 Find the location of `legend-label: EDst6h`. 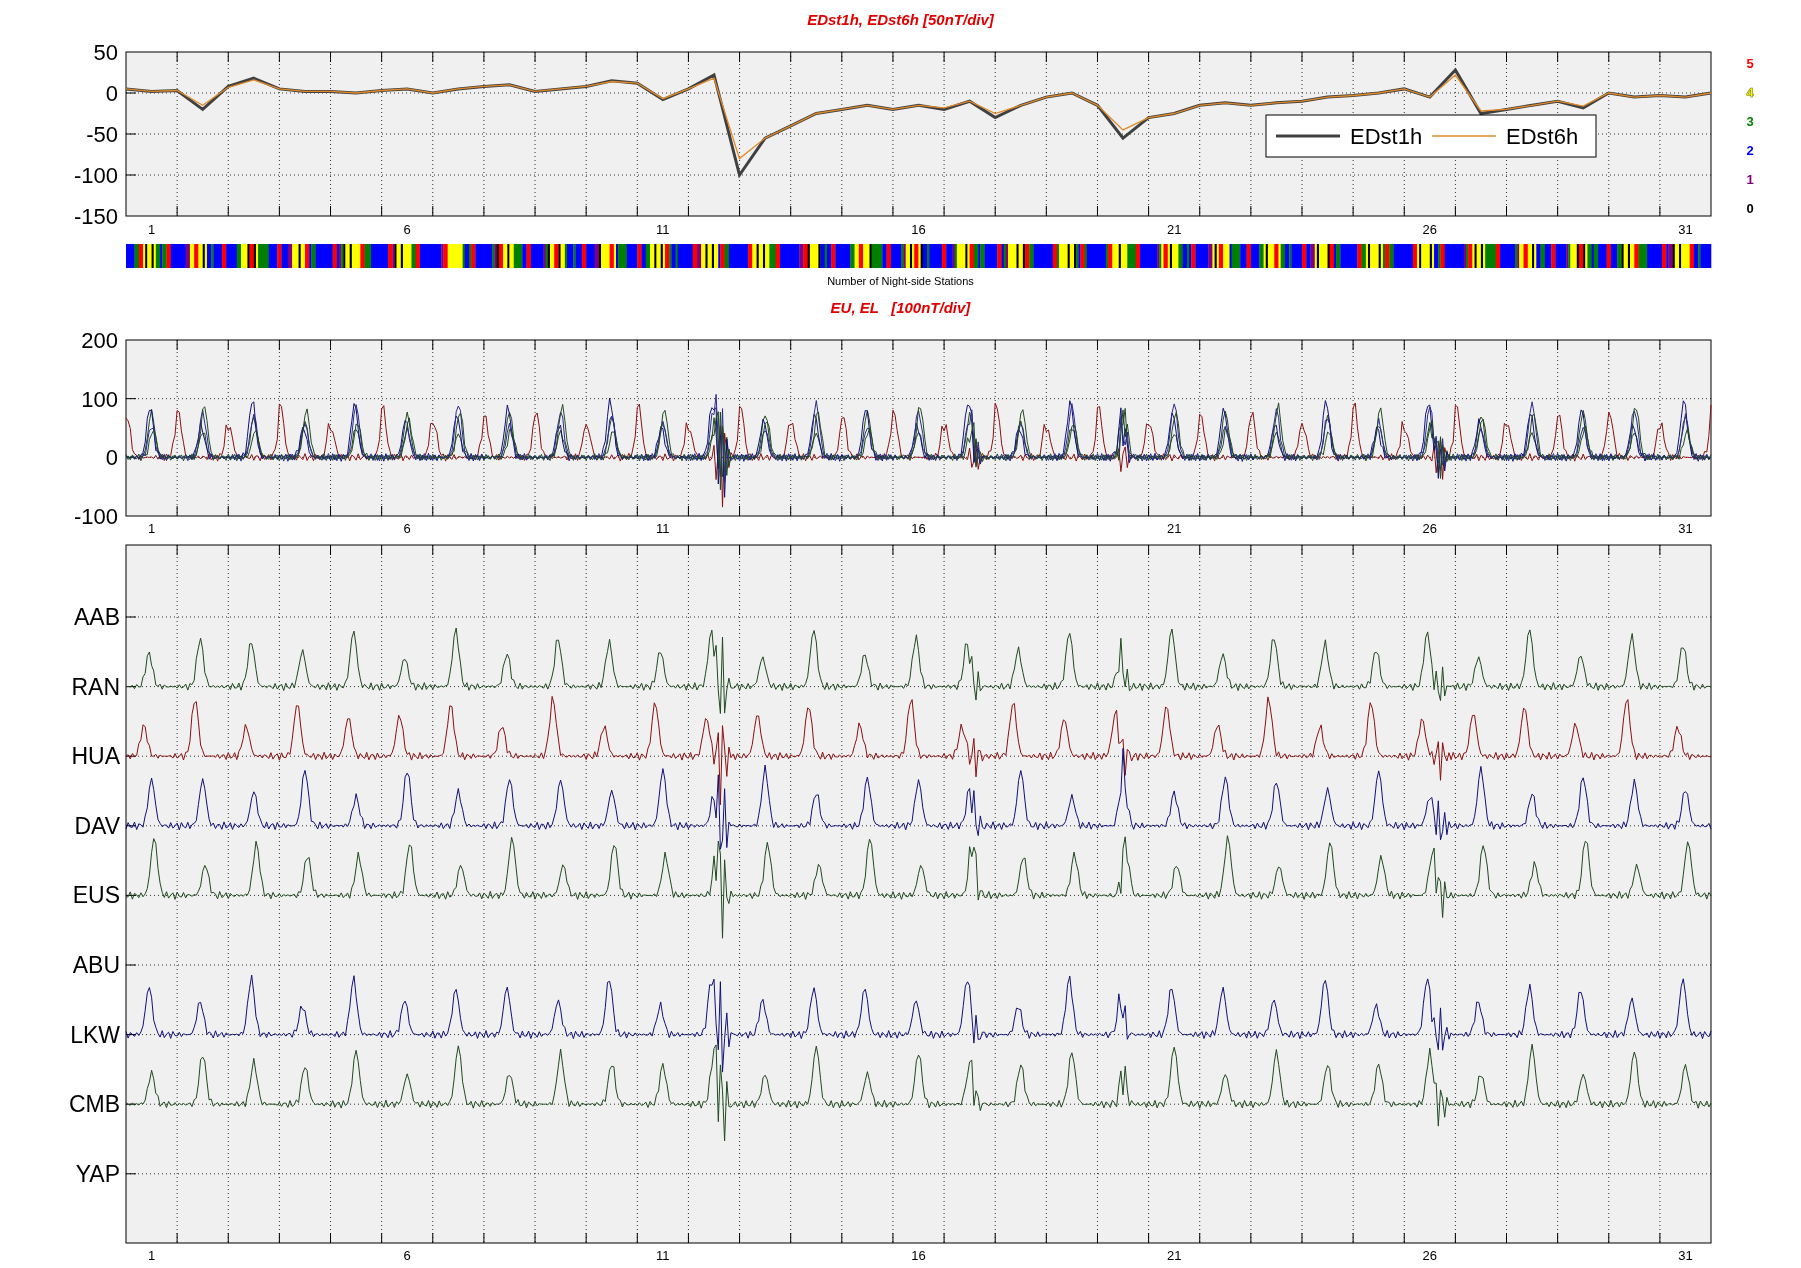

legend-label: EDst6h is located at coordinates (1542, 136).